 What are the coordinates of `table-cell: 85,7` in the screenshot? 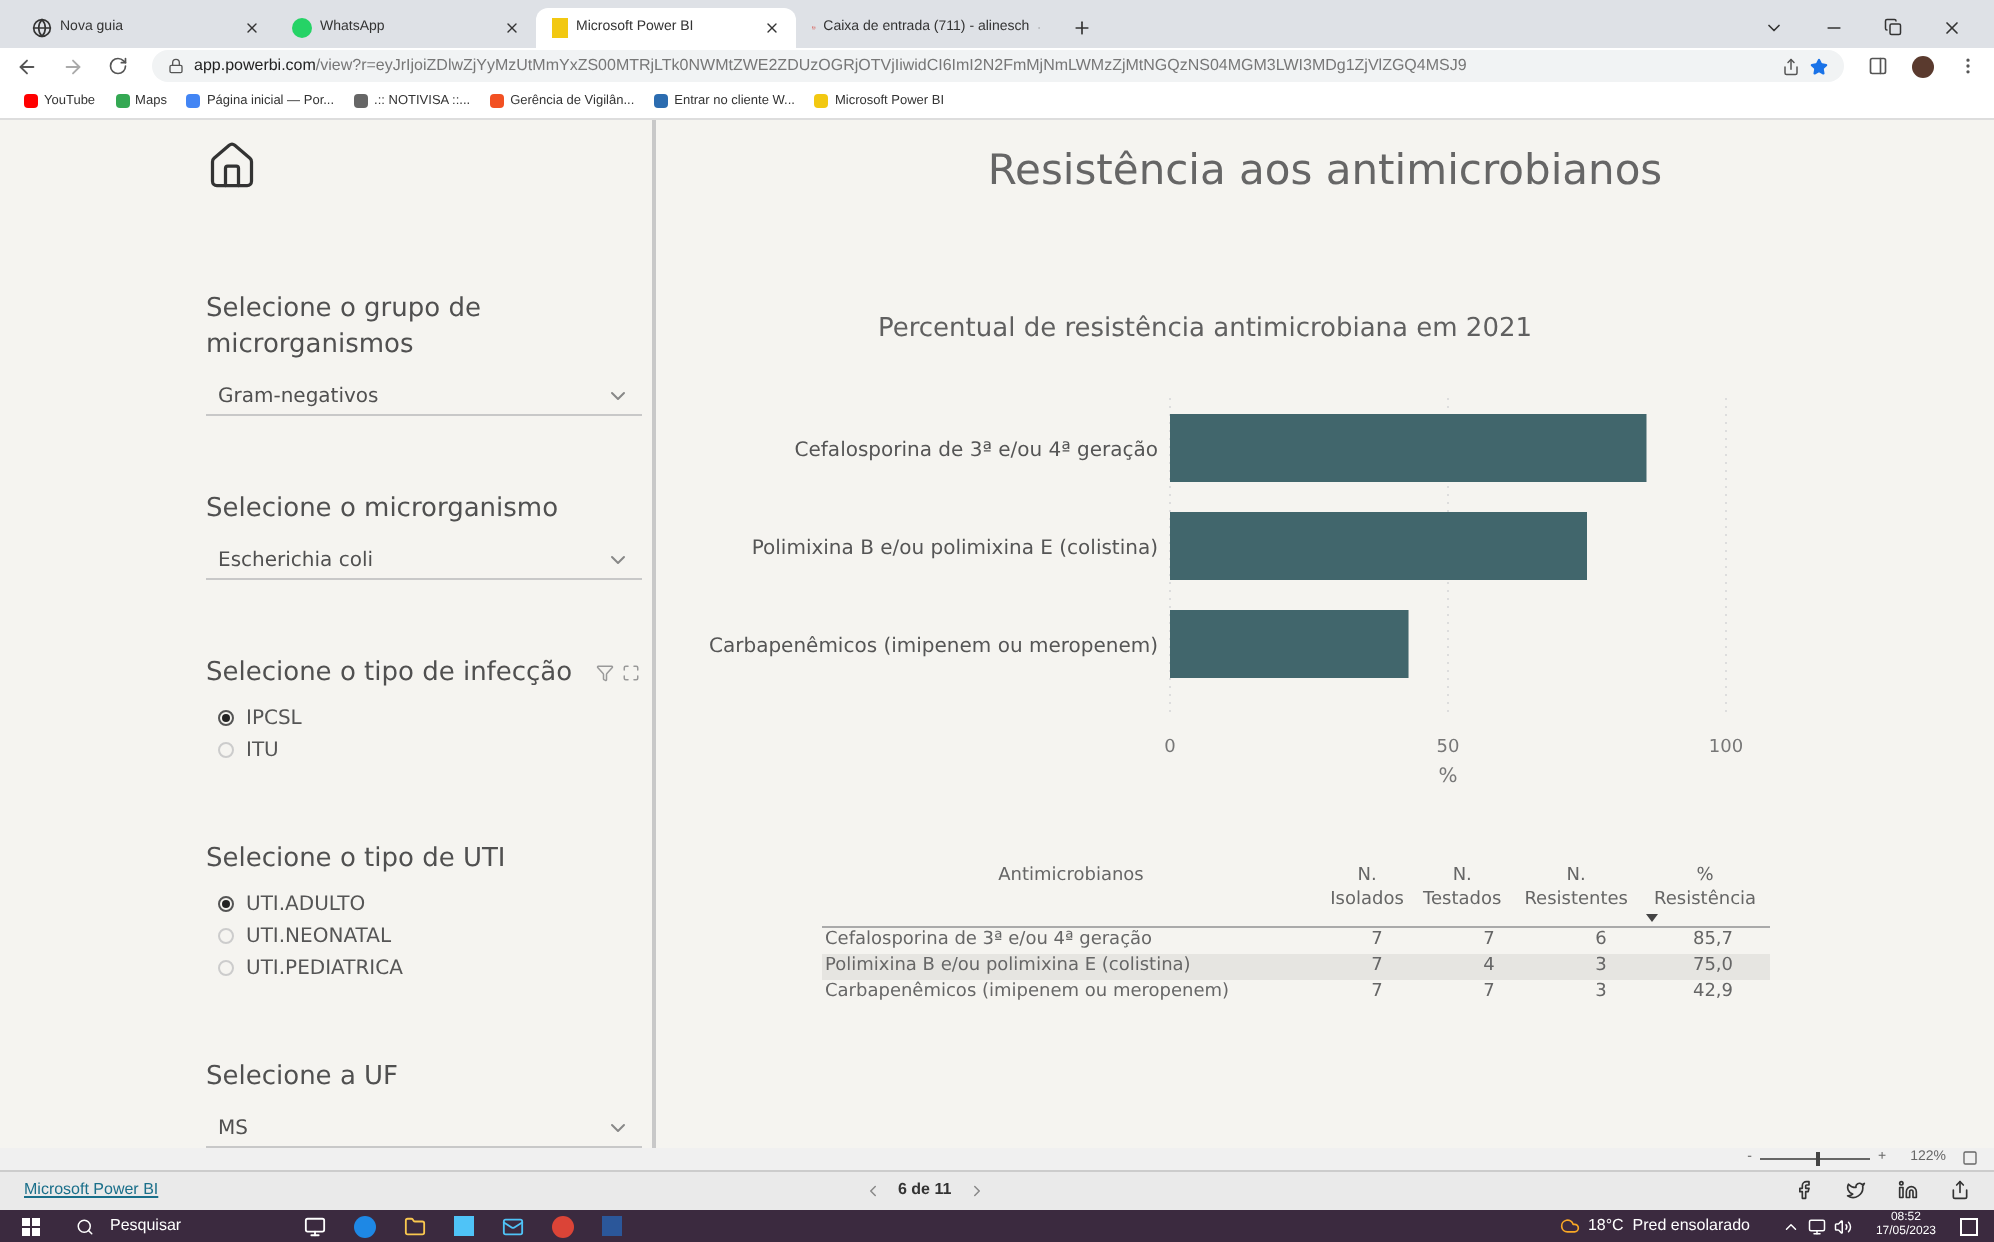 It's located at (1713, 940).